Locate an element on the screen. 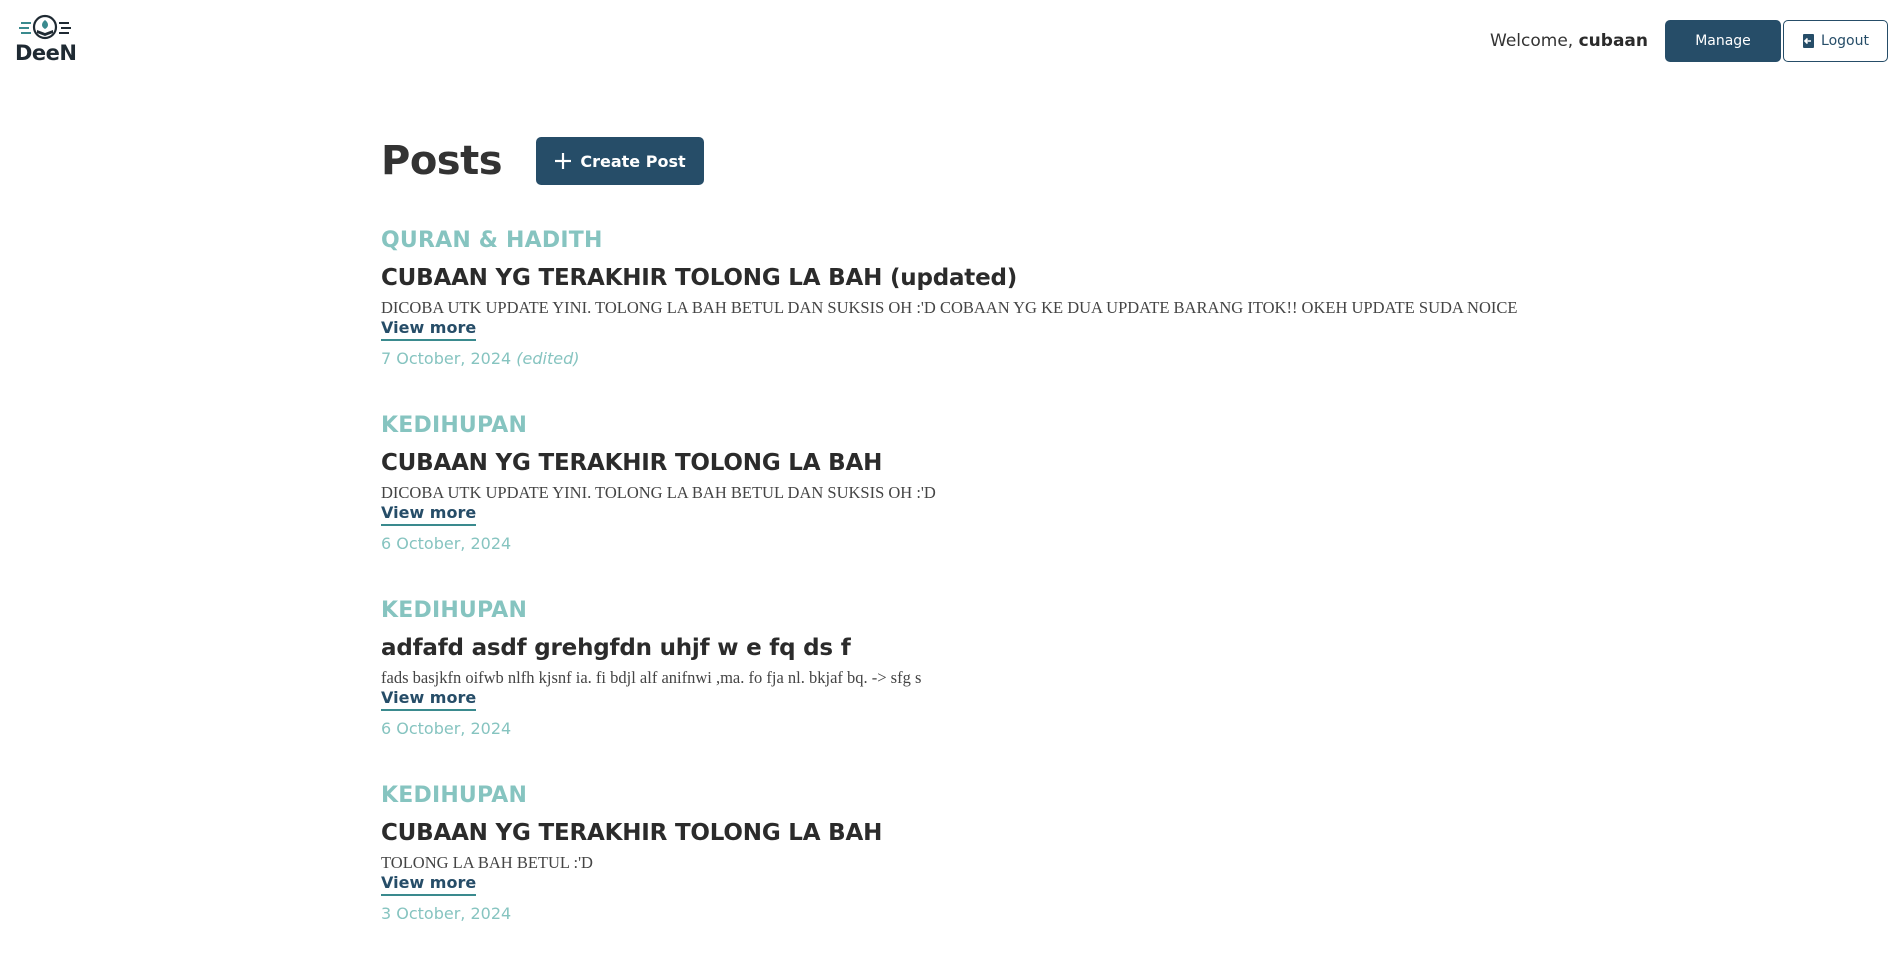 Image resolution: width=1902 pixels, height=967 pixels. header-actions: Welcome, cubaan Manage Logout is located at coordinates (1689, 41).